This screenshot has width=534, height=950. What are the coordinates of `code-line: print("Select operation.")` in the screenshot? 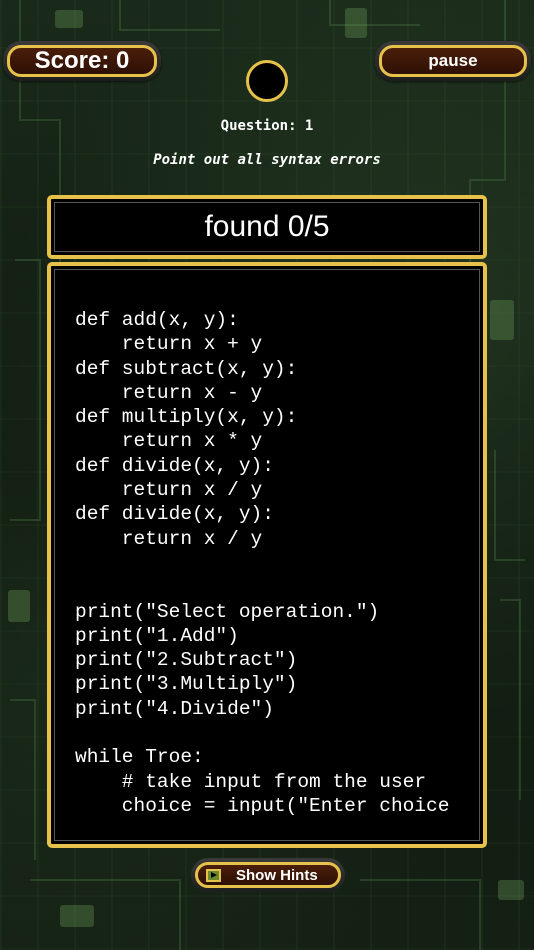 It's located at (262, 612).